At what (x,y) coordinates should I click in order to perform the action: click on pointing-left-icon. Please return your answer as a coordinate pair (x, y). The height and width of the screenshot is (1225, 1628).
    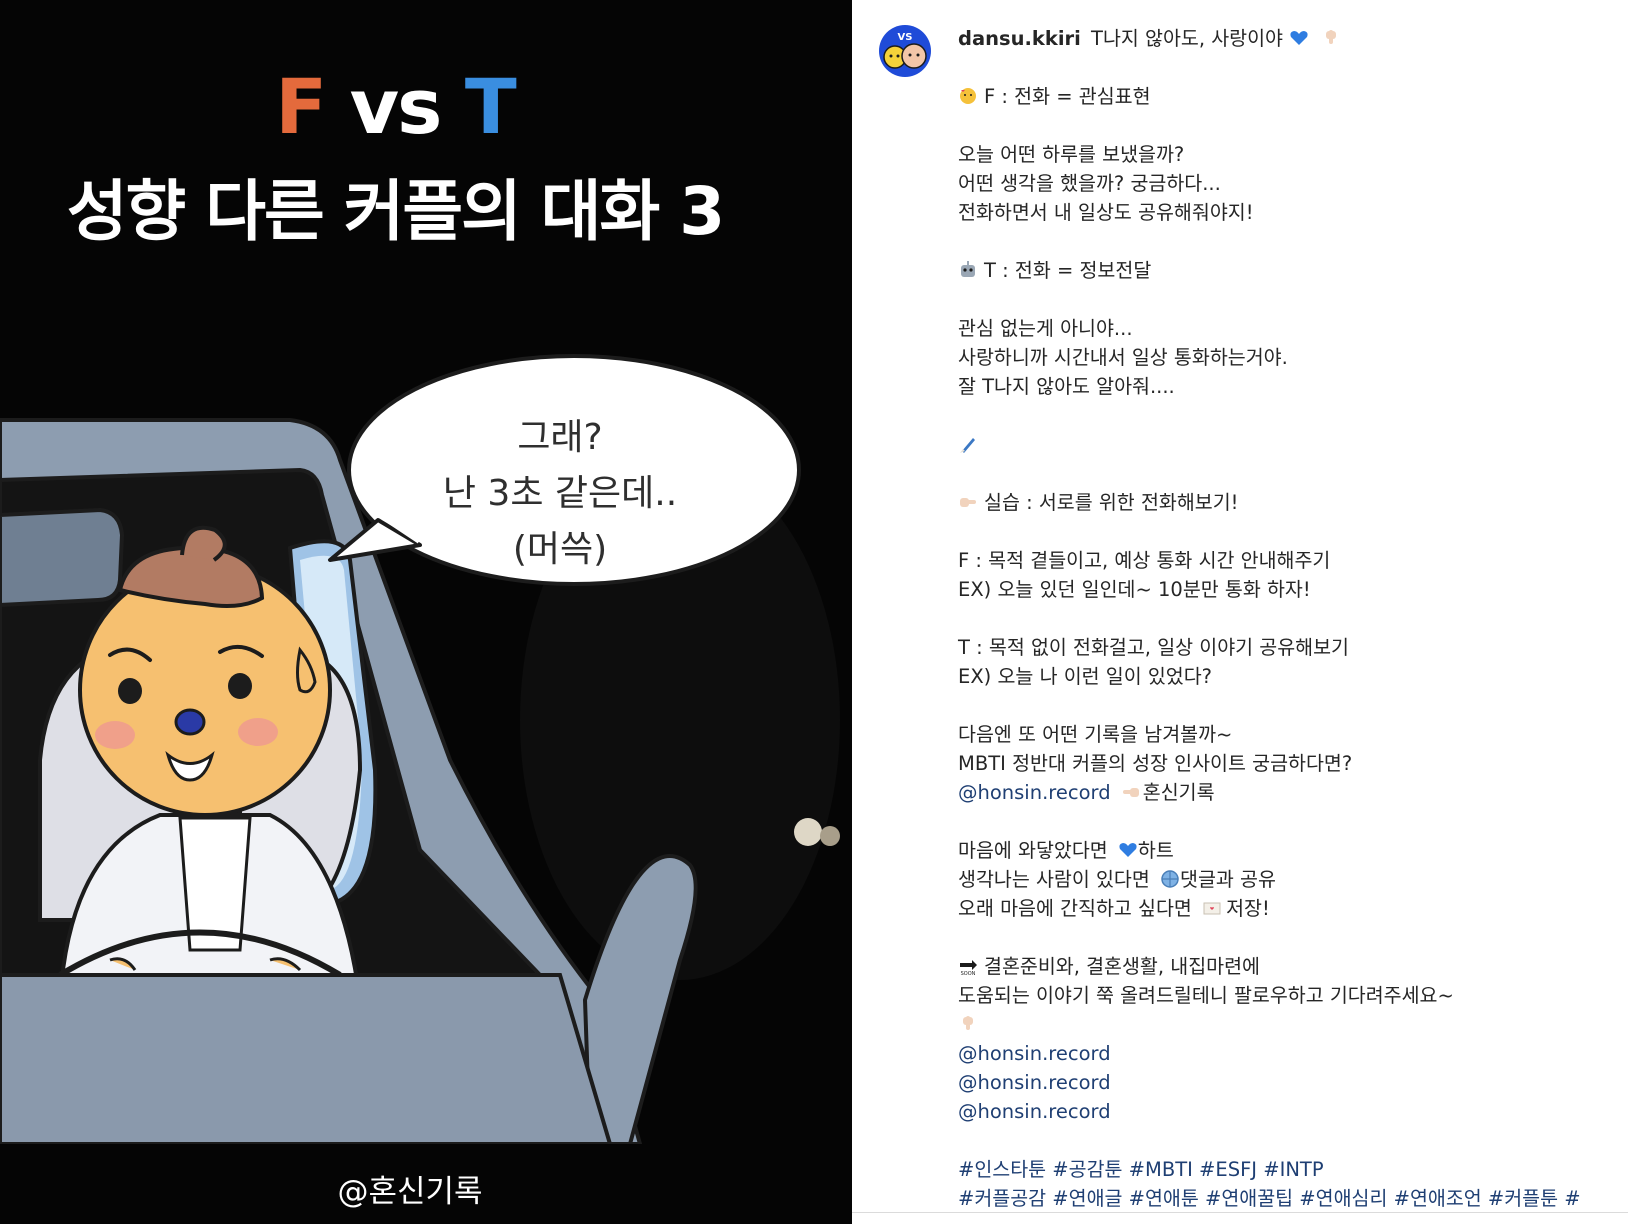
    Looking at the image, I should click on (1130, 792).